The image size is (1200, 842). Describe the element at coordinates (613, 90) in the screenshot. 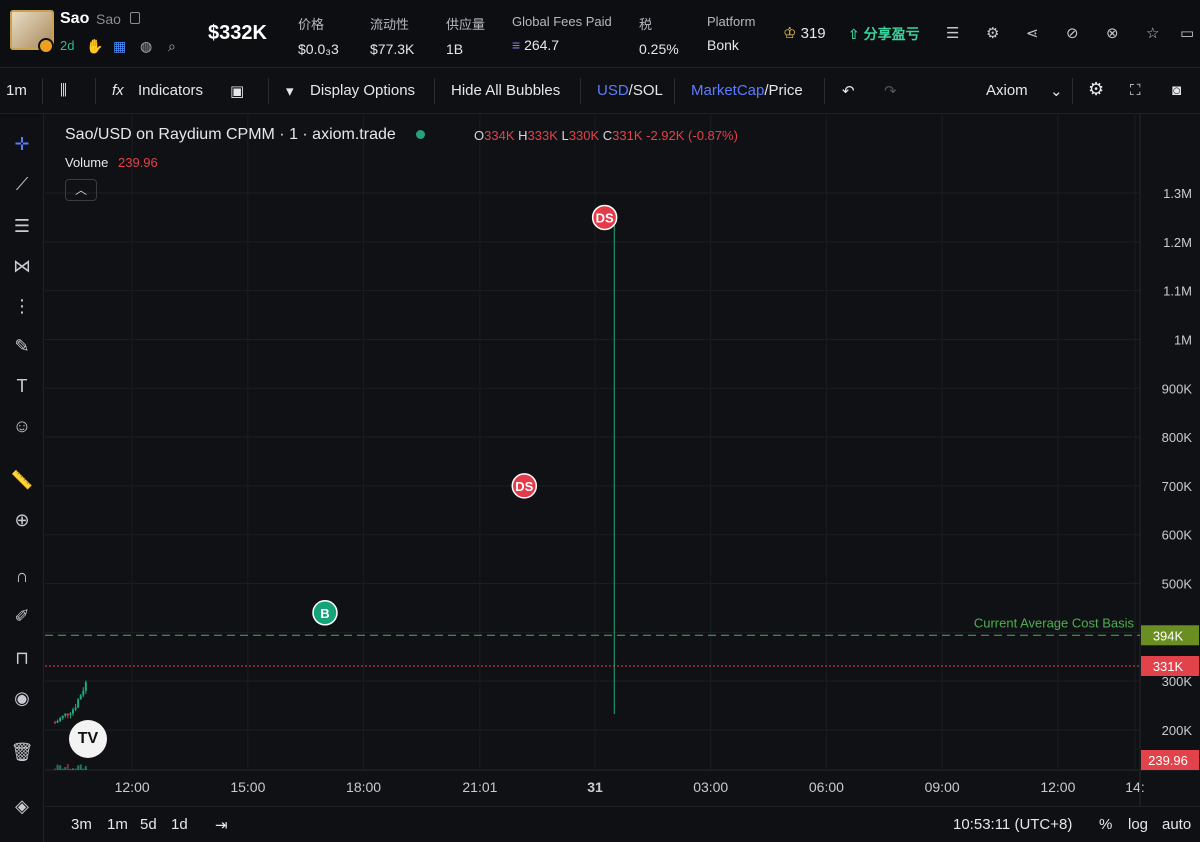

I see `usd-option: USD` at that location.